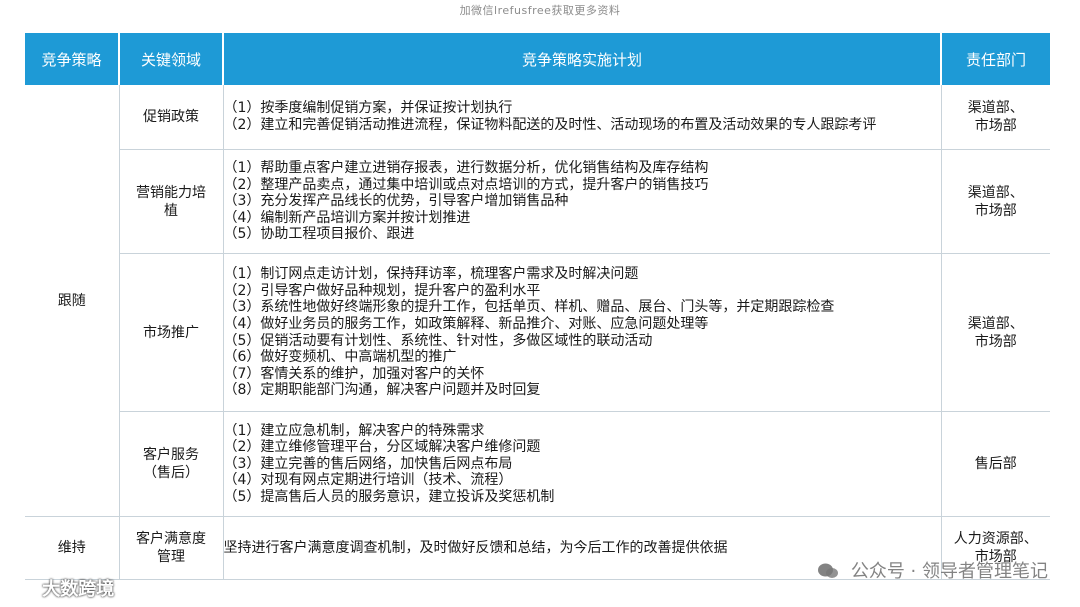  Describe the element at coordinates (340, 357) in the screenshot. I see `plan-item: （6）做好变频机、中高端机型的推广` at that location.